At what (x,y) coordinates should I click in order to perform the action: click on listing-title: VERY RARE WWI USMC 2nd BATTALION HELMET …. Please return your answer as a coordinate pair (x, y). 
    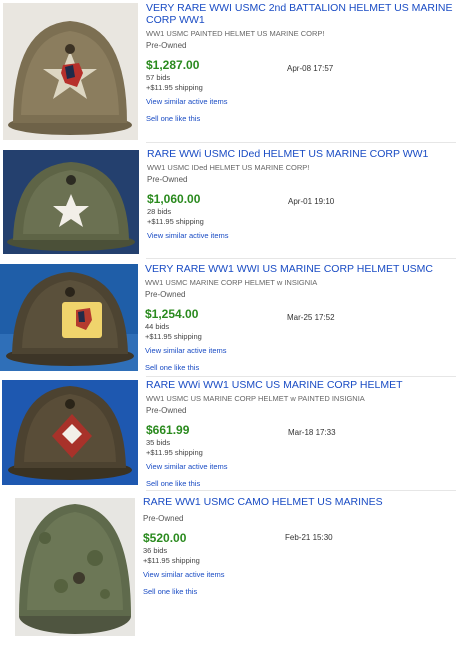
    Looking at the image, I should click on (304, 14).